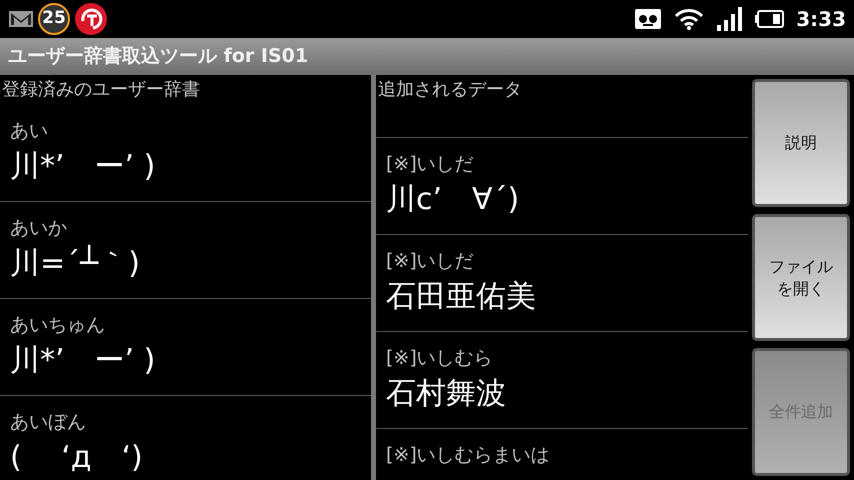  I want to click on reading-text: あいぼん, so click(48, 422).